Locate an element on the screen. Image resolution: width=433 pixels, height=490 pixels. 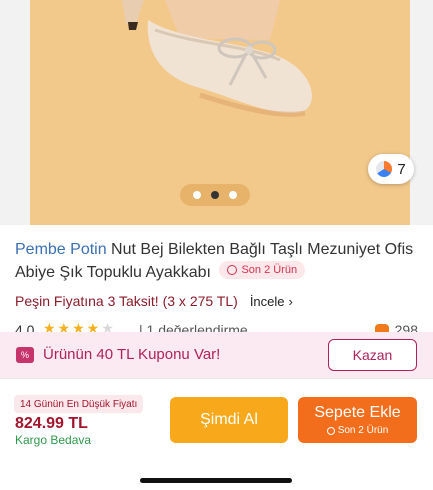
stock-badge: Son 2 Ürün is located at coordinates (262, 270).